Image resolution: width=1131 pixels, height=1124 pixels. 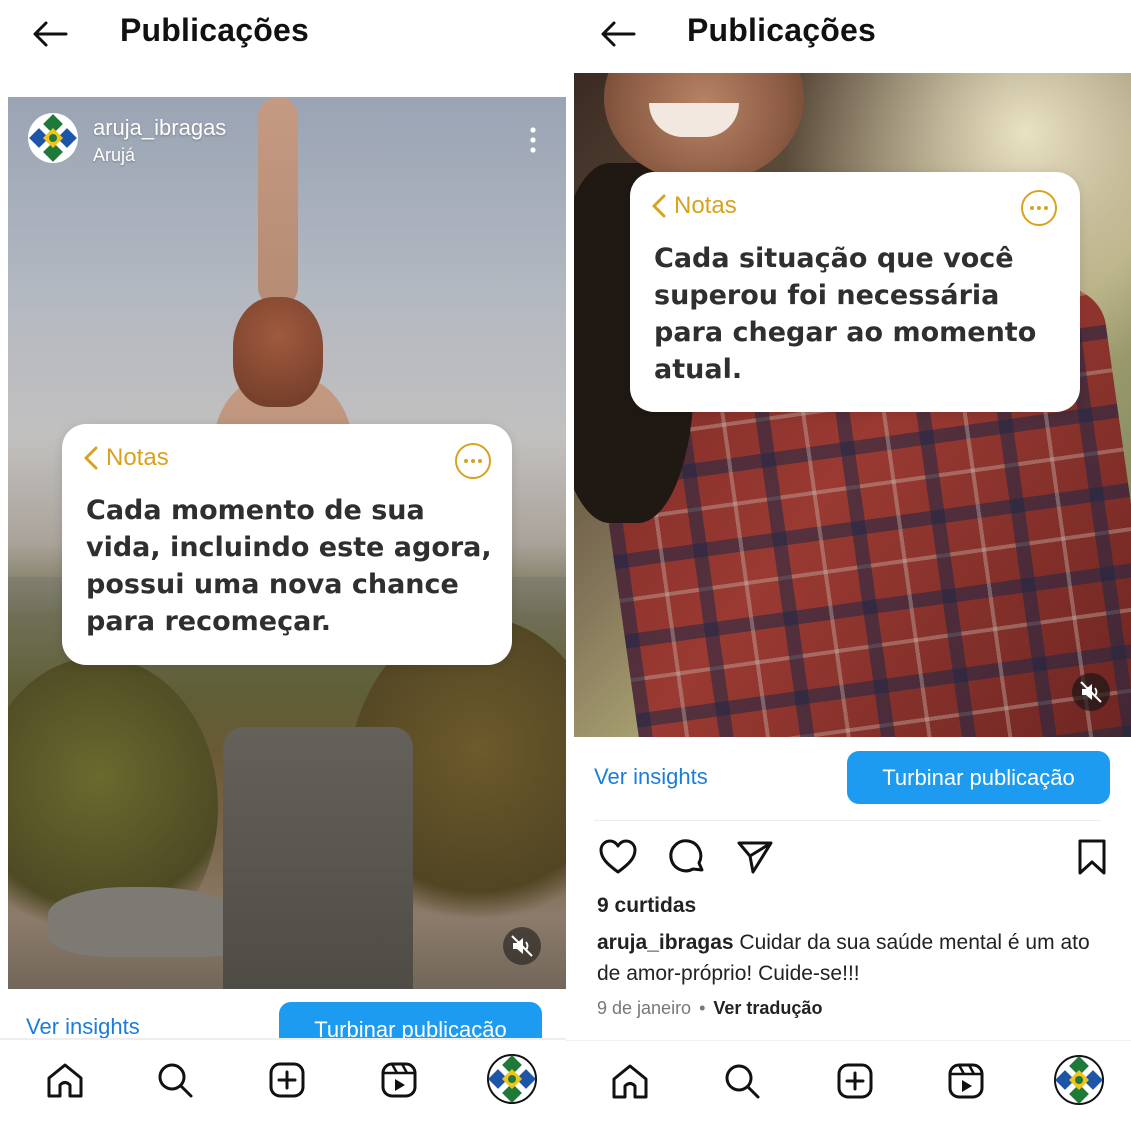 I want to click on share-send-icon, so click(x=755, y=857).